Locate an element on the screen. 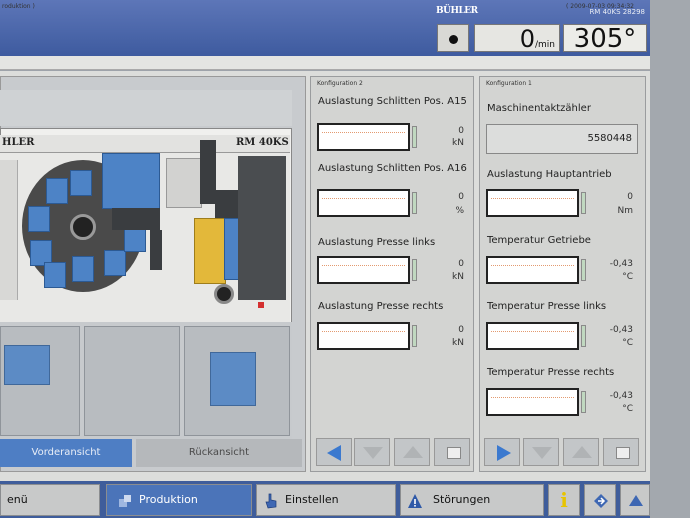 The image size is (690, 518). machine-side-frame is located at coordinates (9, 230).